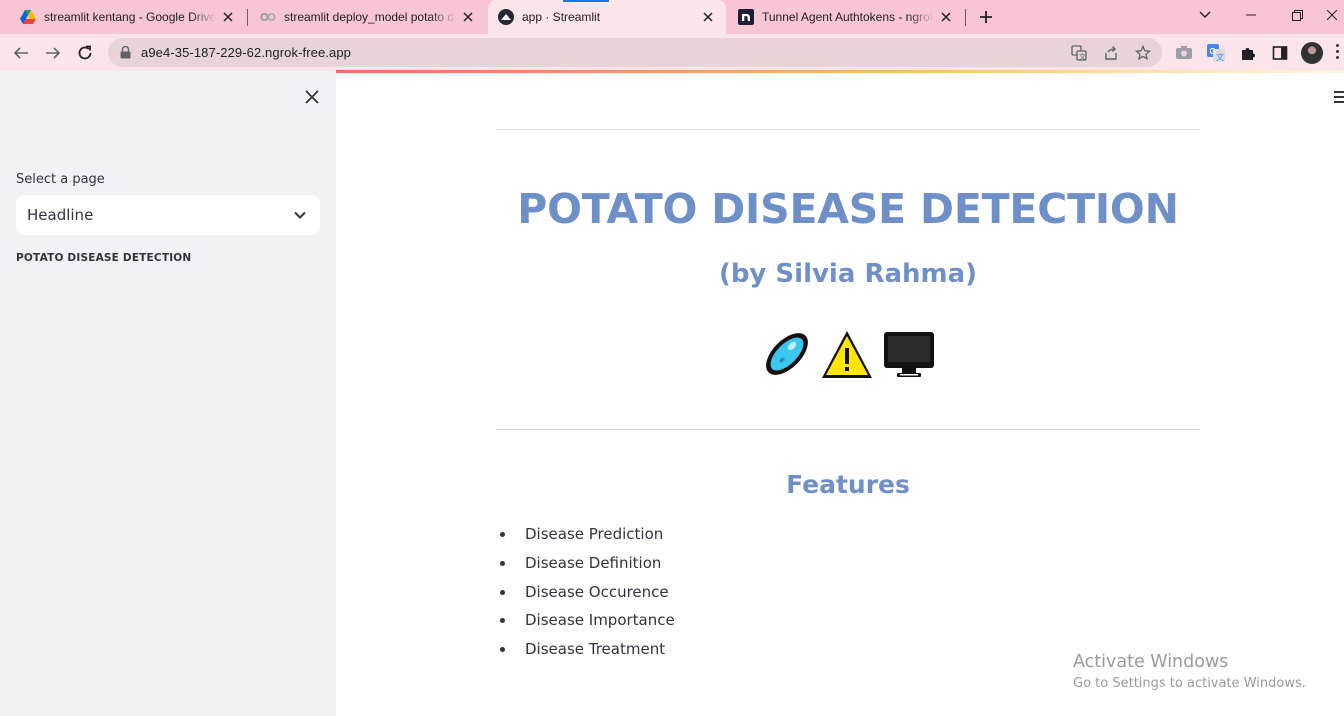 The height and width of the screenshot is (716, 1344). What do you see at coordinates (1340, 53) in the screenshot?
I see `browser-menu-icon` at bounding box center [1340, 53].